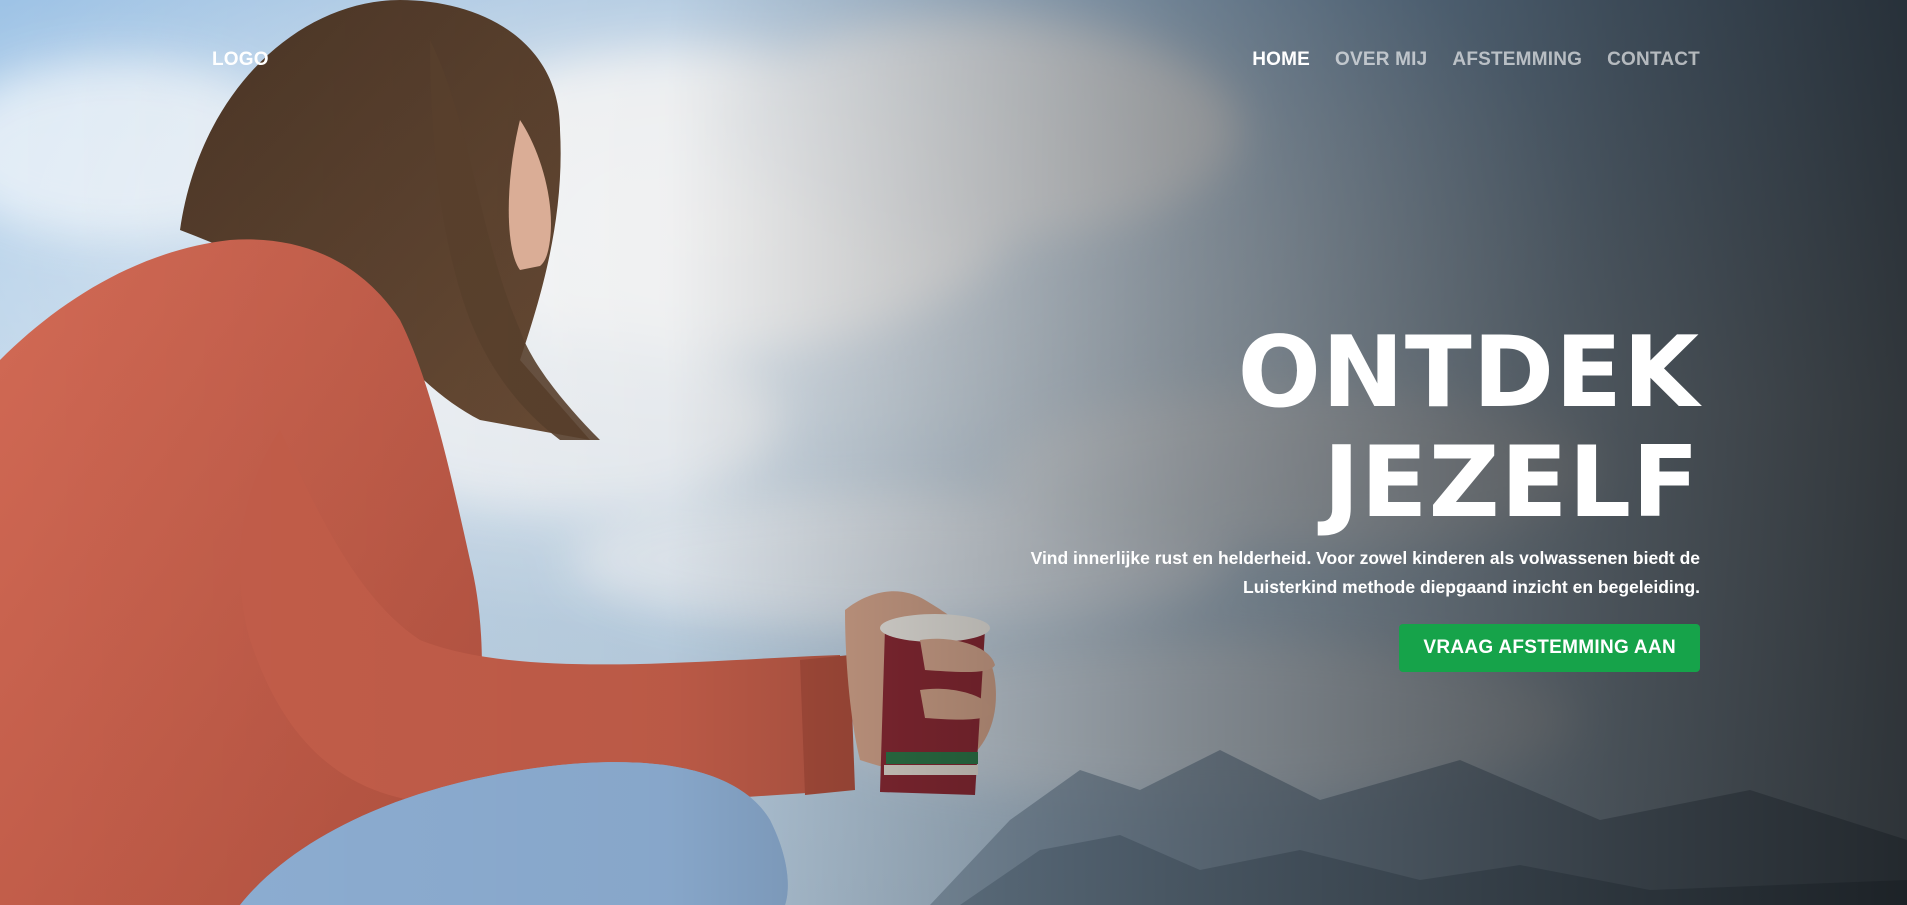 The width and height of the screenshot is (1907, 905). I want to click on hero-title: ONTDEK JEZELF, so click(1468, 428).